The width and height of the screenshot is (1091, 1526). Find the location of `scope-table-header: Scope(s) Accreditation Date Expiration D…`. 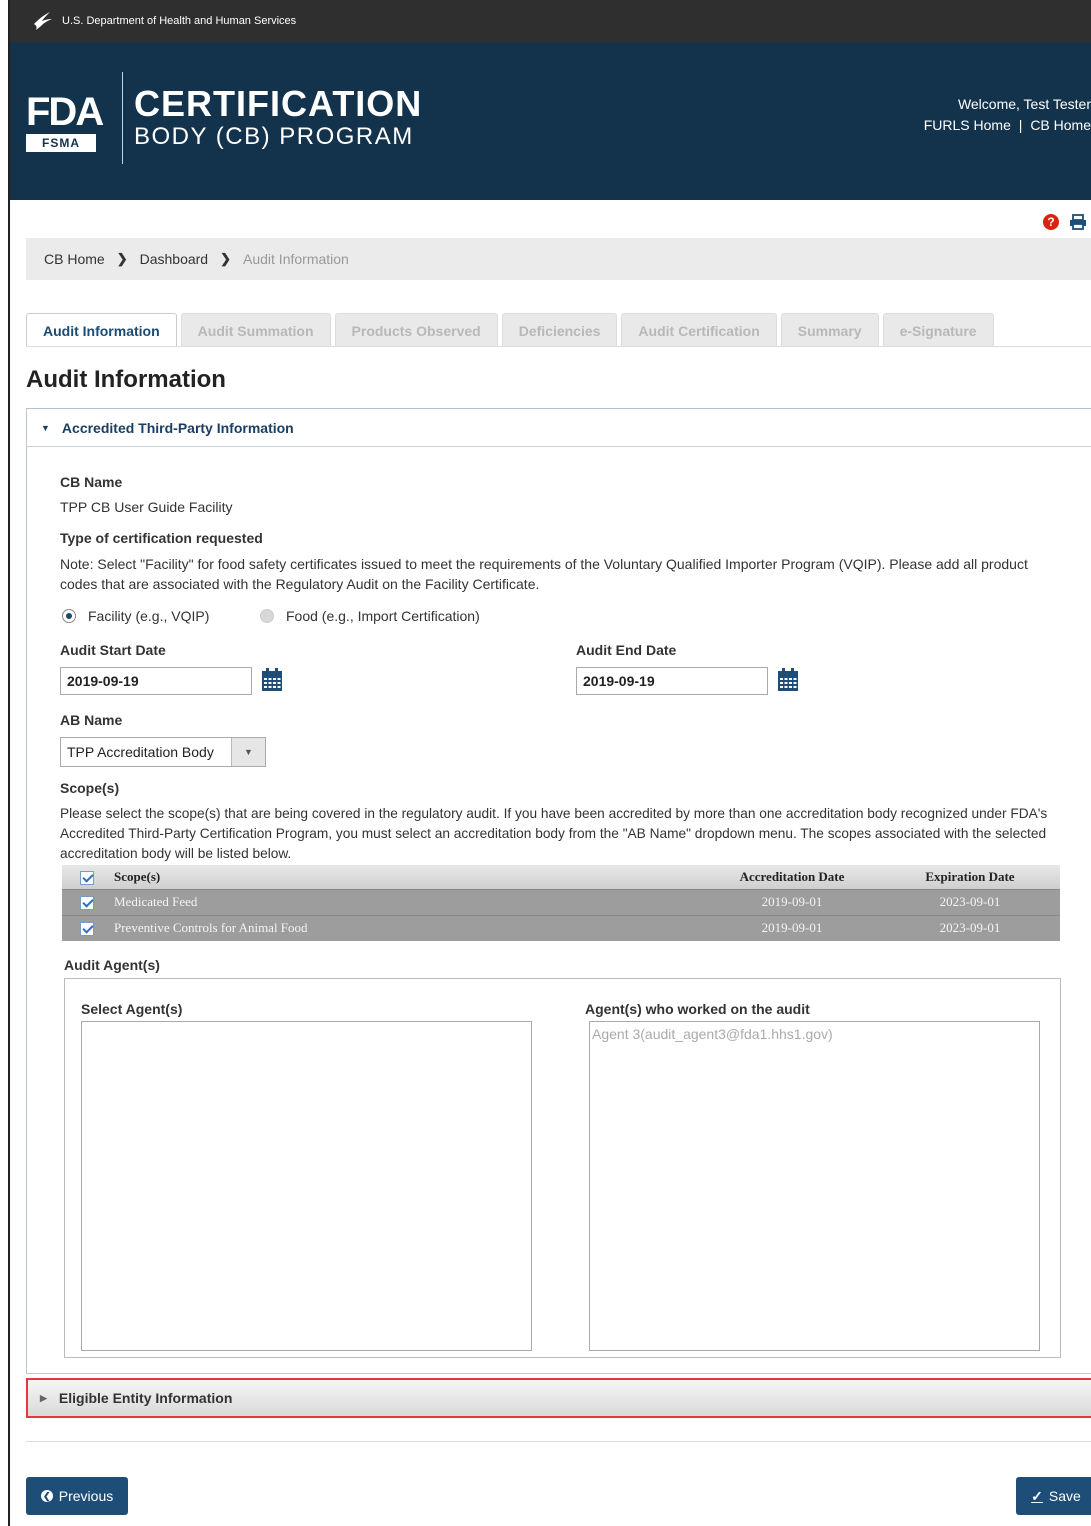

scope-table-header: Scope(s) Accreditation Date Expiration D… is located at coordinates (561, 877).